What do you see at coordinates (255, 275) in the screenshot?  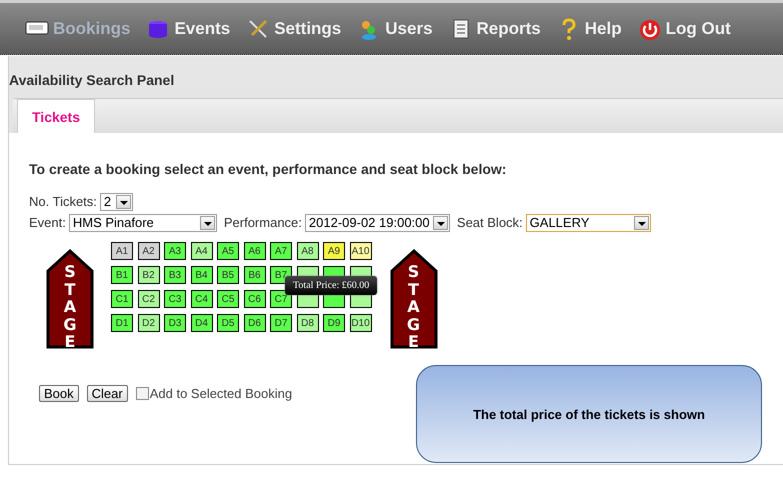 I see `seat: B6` at bounding box center [255, 275].